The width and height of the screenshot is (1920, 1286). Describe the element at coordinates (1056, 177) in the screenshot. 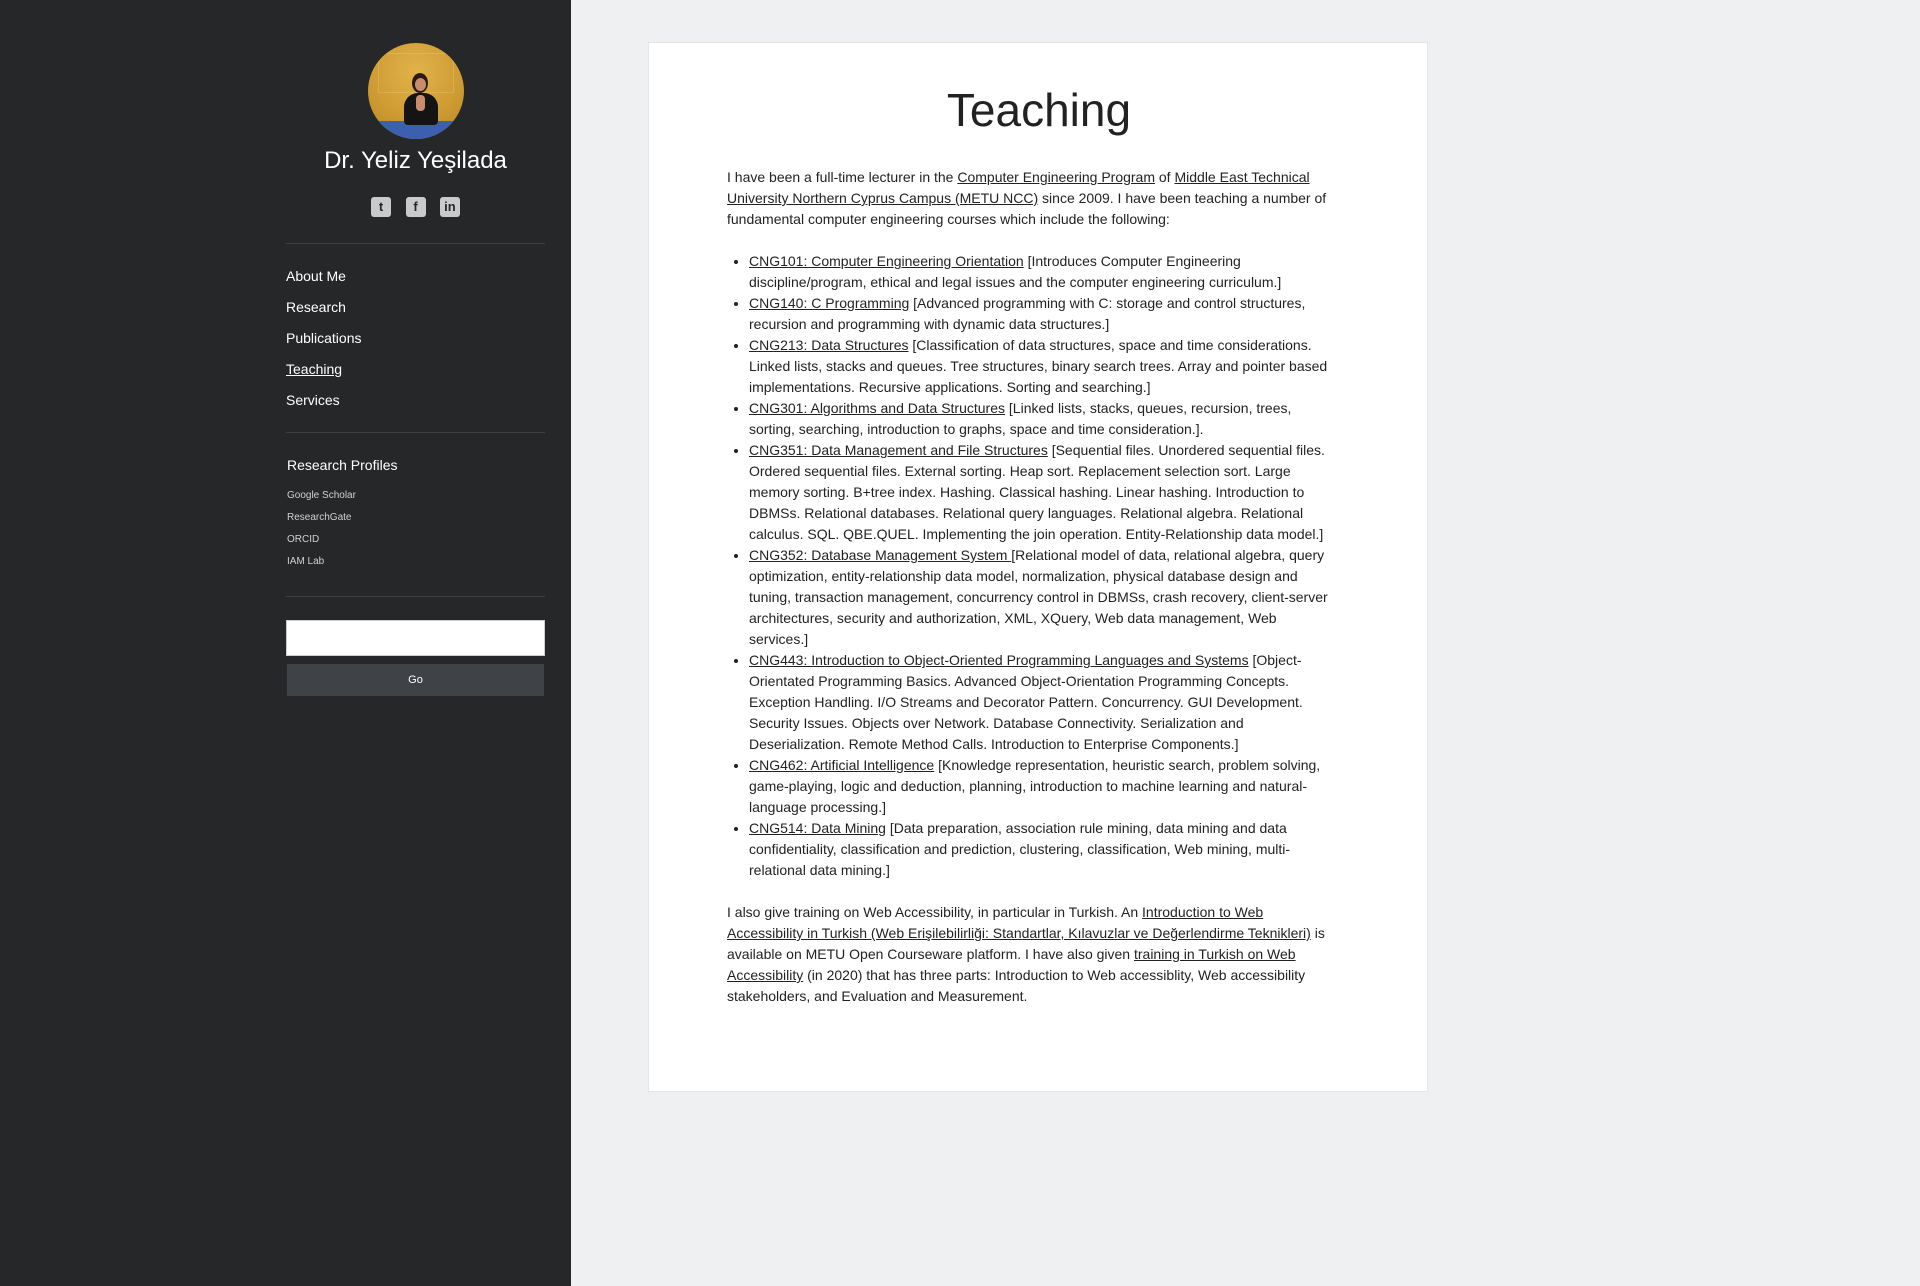

I see `computer-engineering-program-link: Computer Engineering Program` at that location.